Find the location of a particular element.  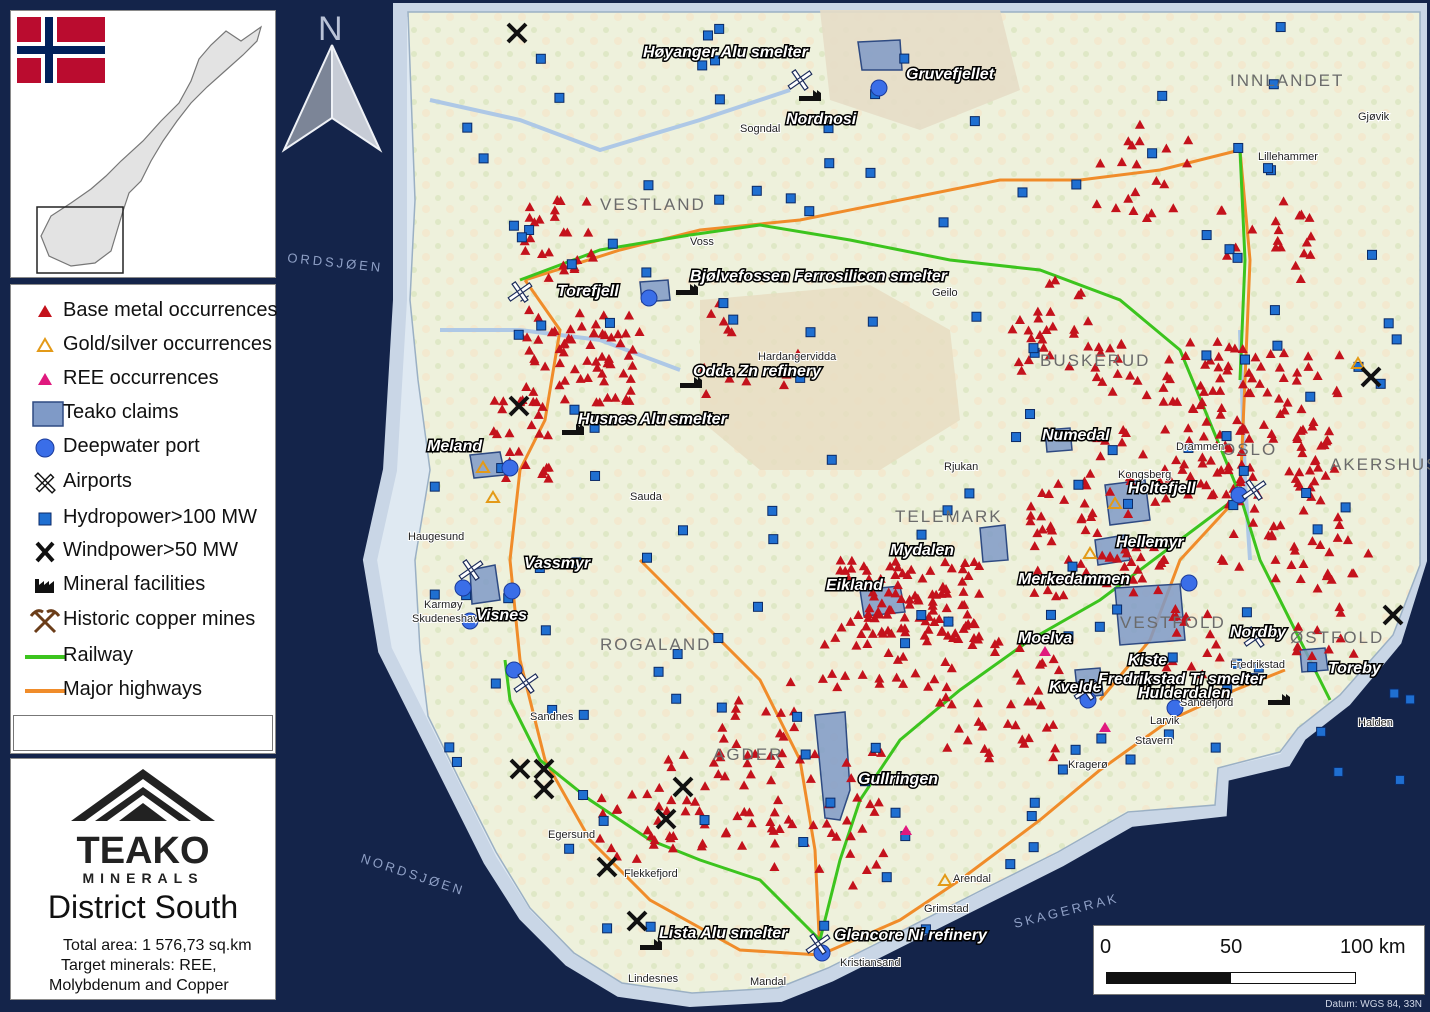

site-label: Kvelde is located at coordinates (1075, 687).